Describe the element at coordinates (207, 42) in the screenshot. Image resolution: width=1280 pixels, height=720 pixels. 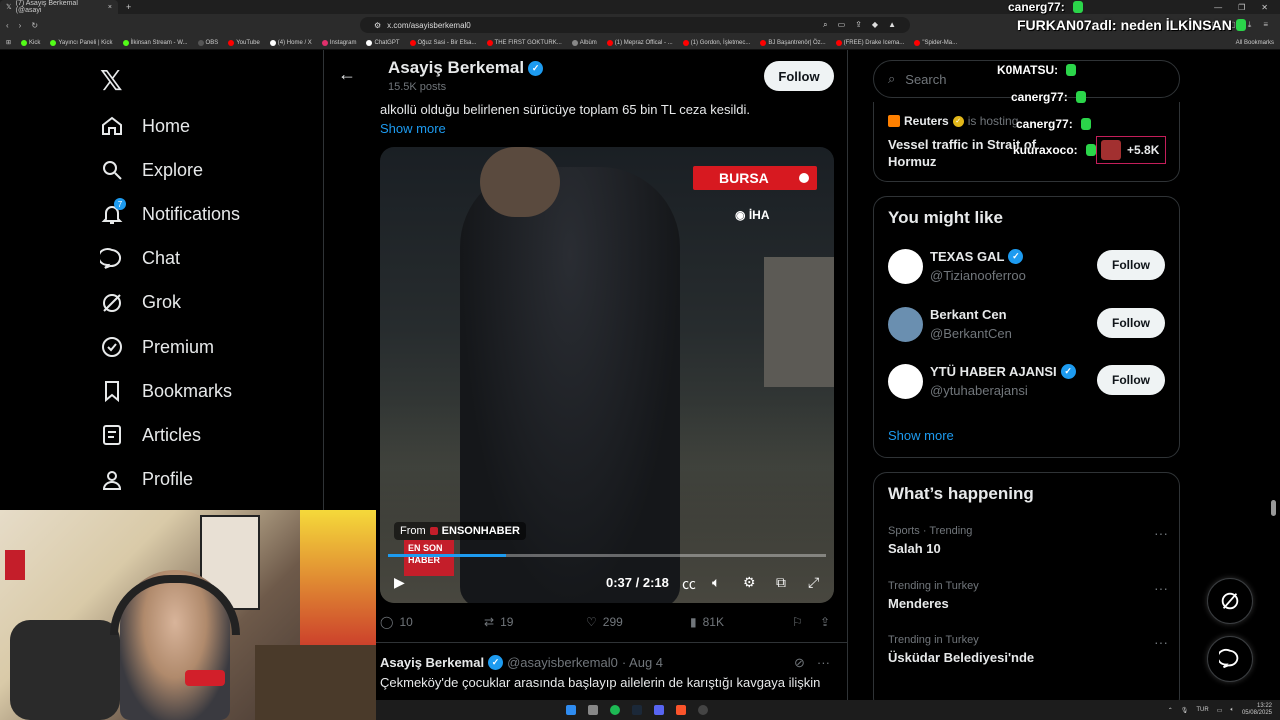
I see `bookmark-item: OBS` at that location.